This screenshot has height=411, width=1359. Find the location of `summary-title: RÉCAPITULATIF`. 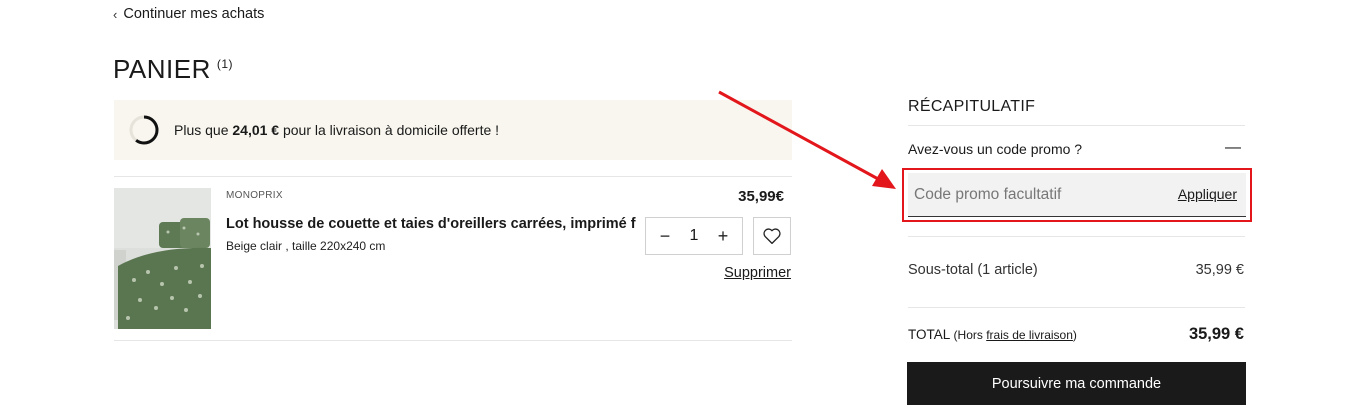

summary-title: RÉCAPITULATIF is located at coordinates (972, 106).